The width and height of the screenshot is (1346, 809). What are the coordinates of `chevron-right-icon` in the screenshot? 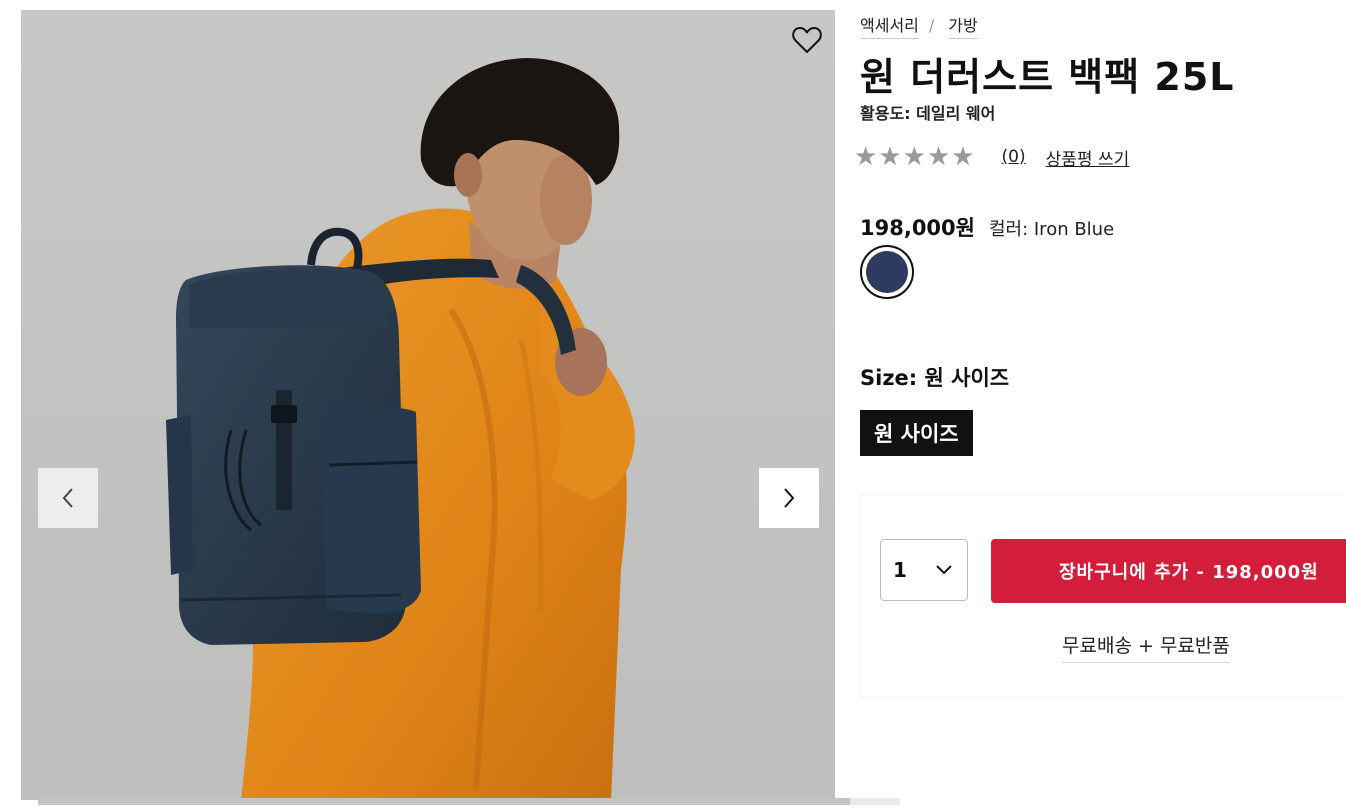 It's located at (789, 498).